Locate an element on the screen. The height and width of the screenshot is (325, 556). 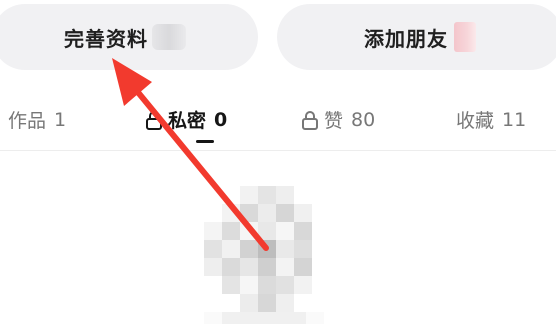
tab-label: 私密 is located at coordinates (187, 121).